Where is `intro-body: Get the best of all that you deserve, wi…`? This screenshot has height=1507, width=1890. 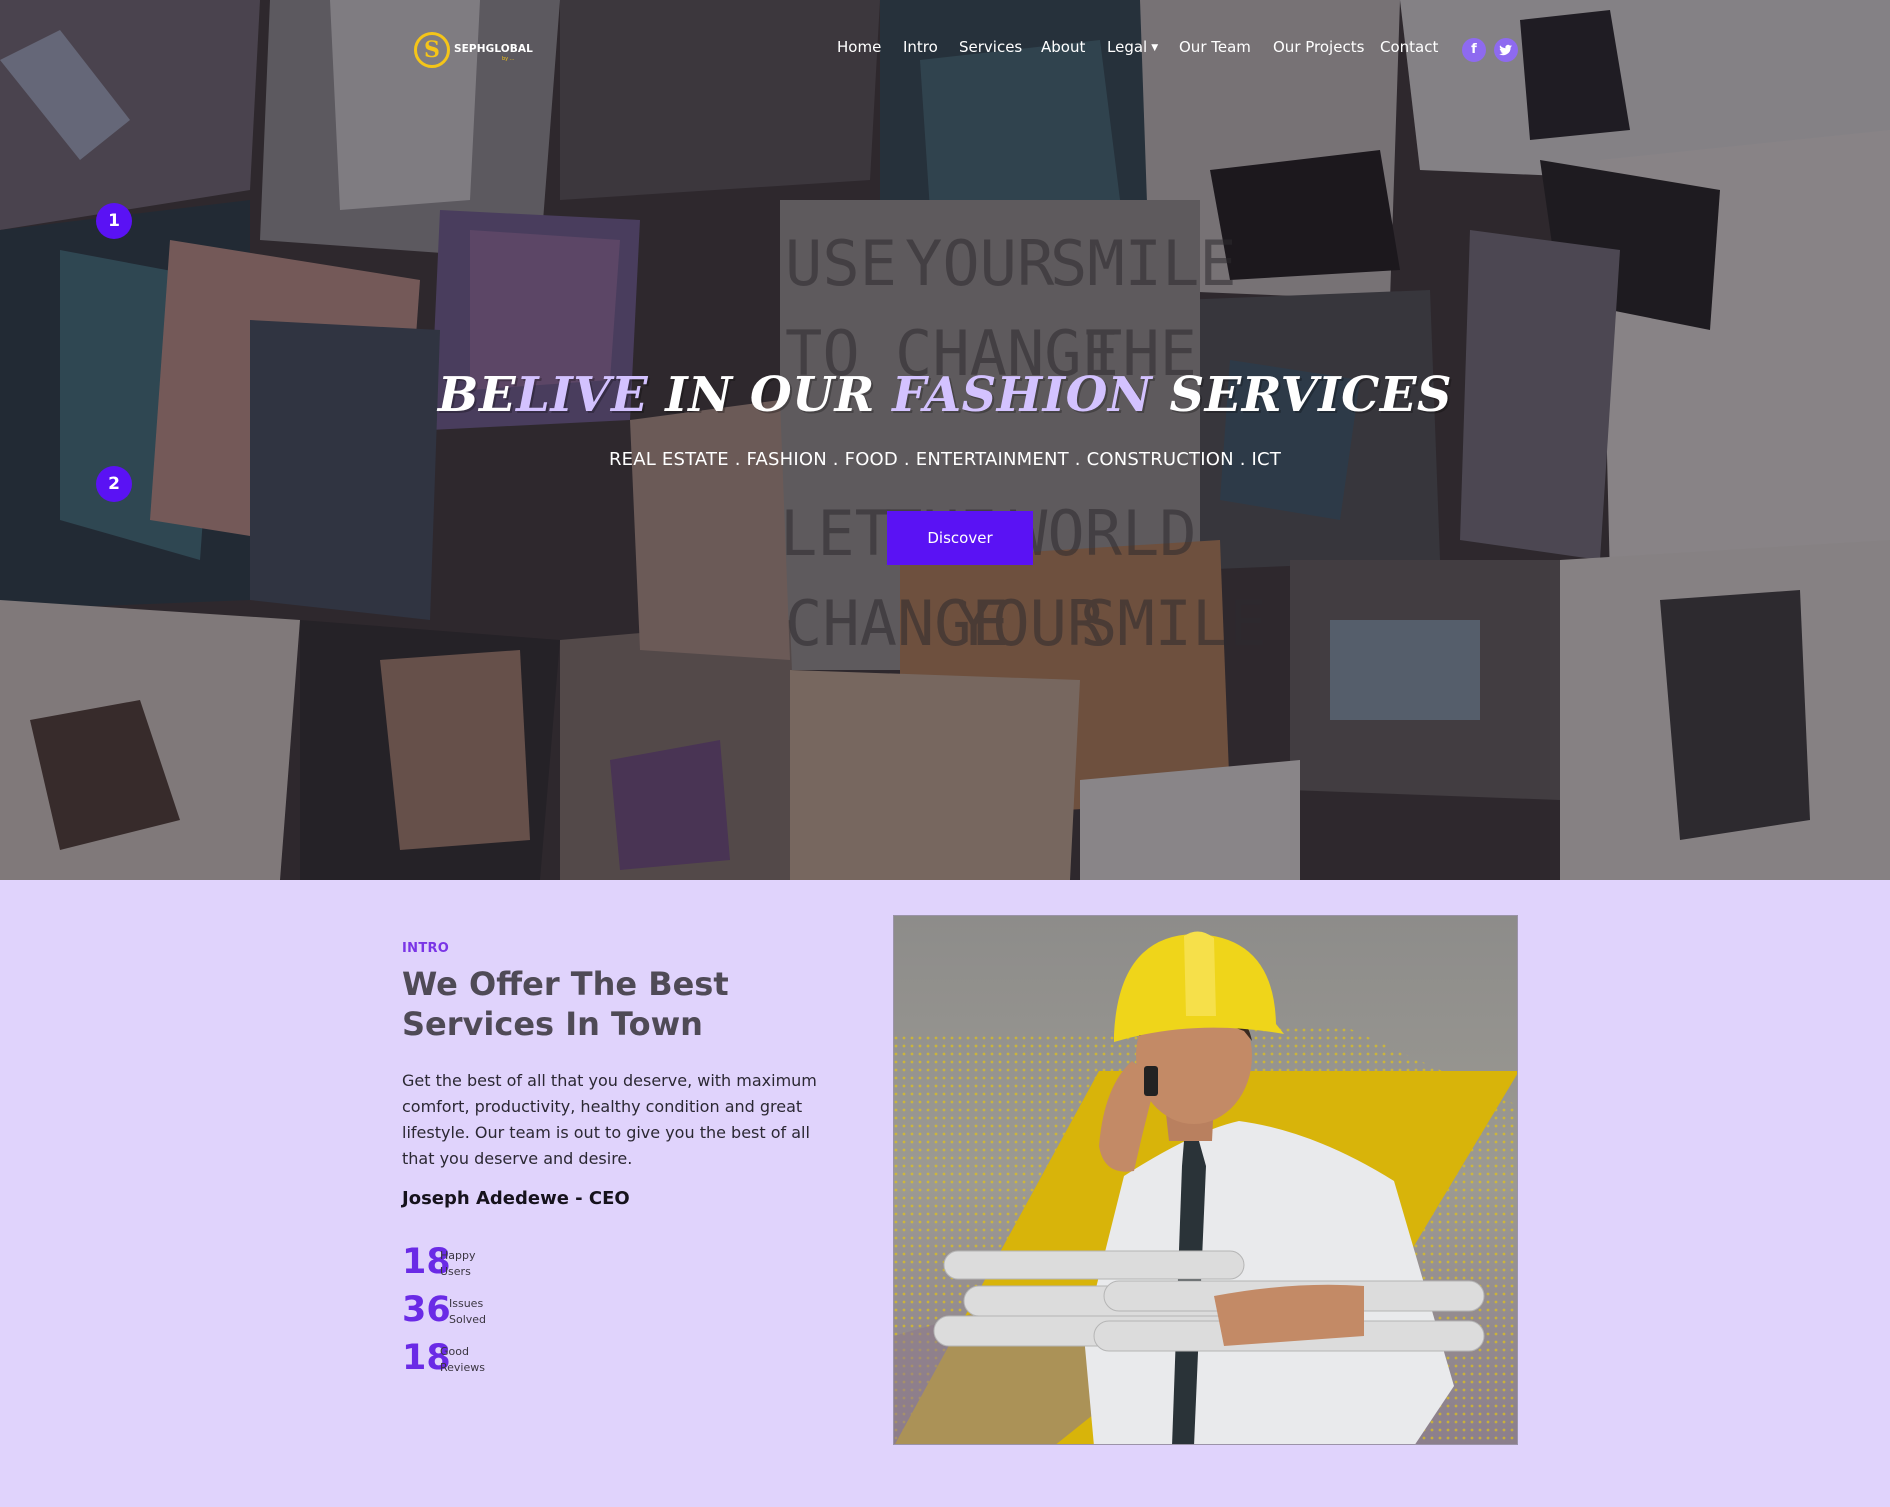
intro-body: Get the best of all that you deserve, wi… is located at coordinates (609, 1119).